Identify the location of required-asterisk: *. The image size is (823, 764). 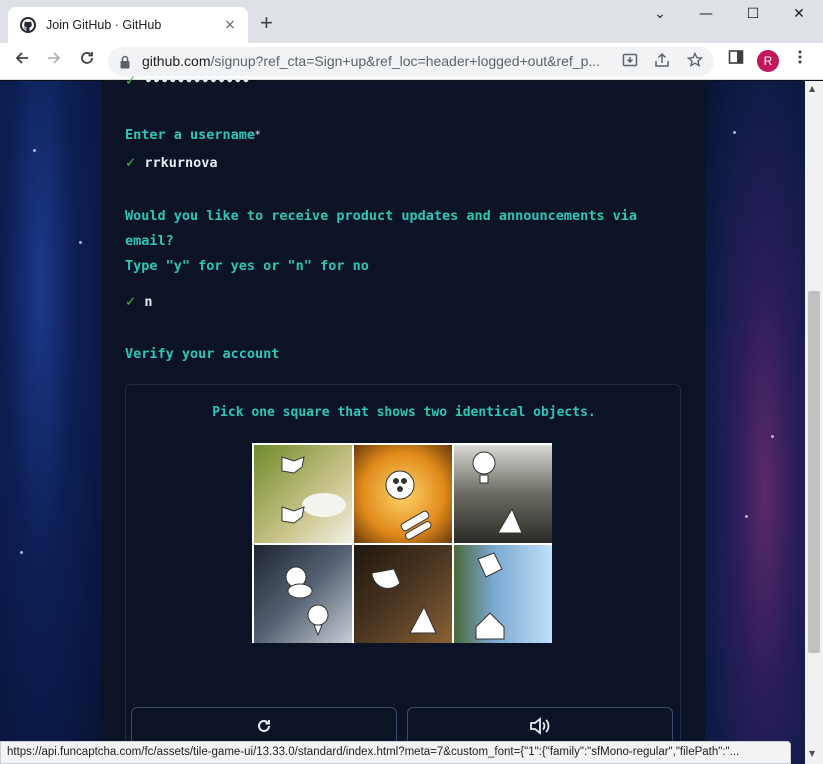
(258, 135).